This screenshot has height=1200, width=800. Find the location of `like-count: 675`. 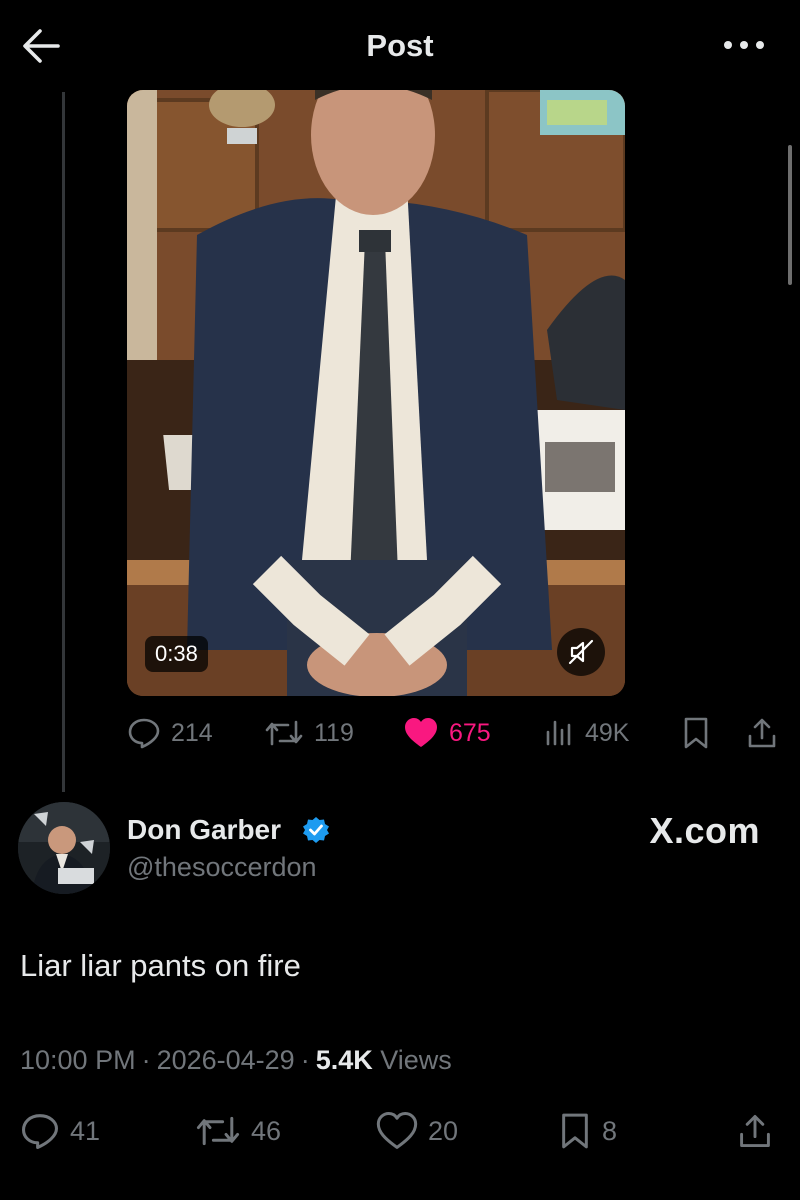

like-count: 675 is located at coordinates (470, 732).